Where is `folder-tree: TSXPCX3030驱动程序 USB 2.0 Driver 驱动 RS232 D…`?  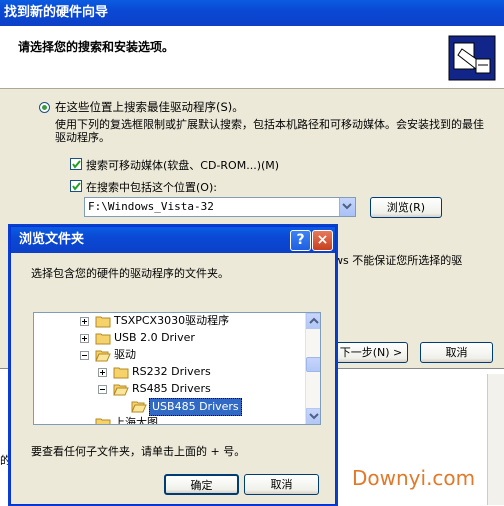
folder-tree: TSXPCX3030驱动程序 USB 2.0 Driver 驱动 RS232 D… is located at coordinates (177, 368).